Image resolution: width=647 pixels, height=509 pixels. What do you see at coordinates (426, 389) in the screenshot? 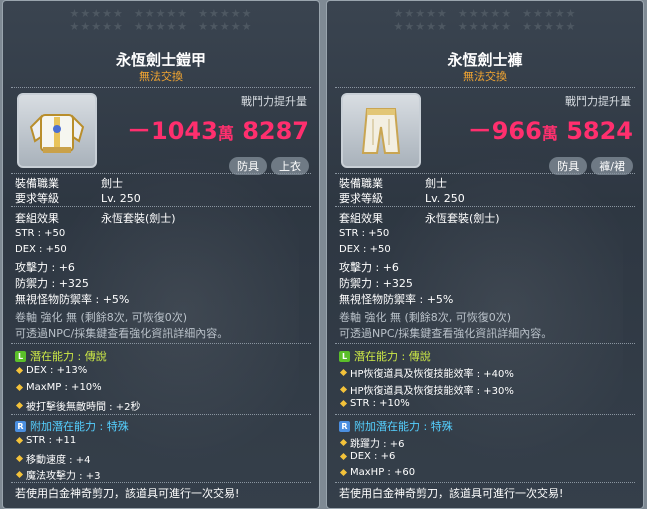
I see `potential-line: HP恢復道具及恢復技能效率 : +30%` at bounding box center [426, 389].